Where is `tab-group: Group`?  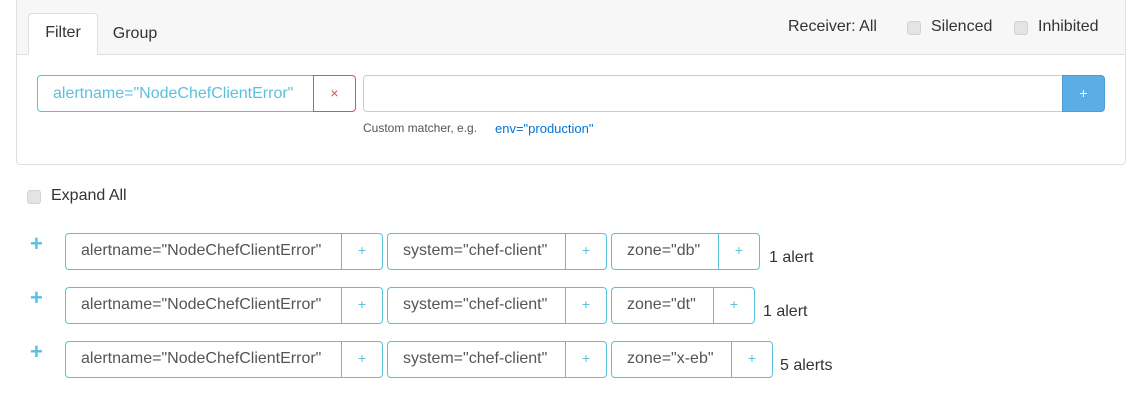
tab-group: Group is located at coordinates (135, 33).